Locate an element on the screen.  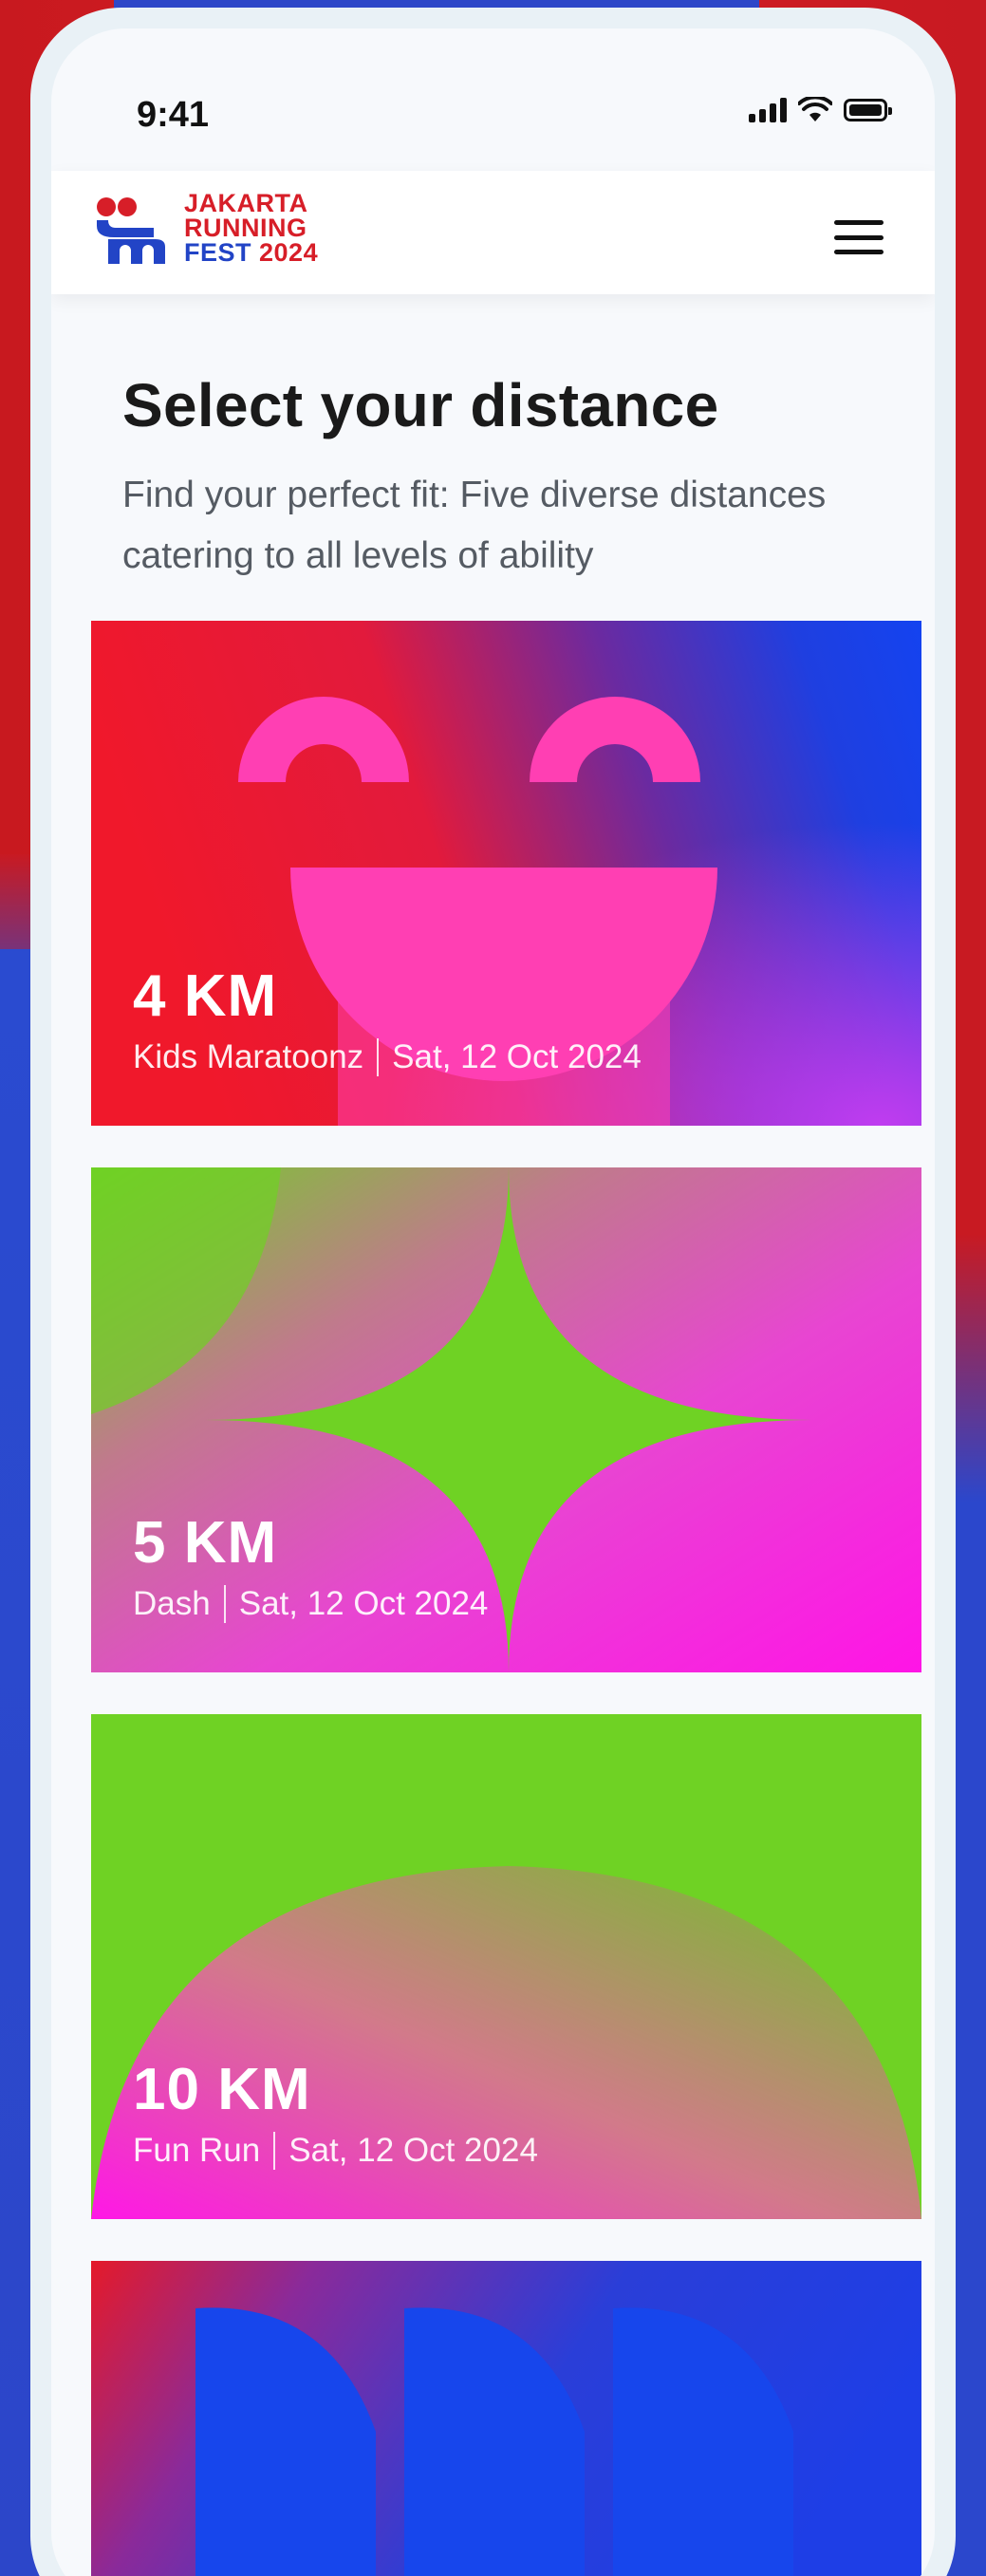
logo-year: 2024 is located at coordinates (289, 253).